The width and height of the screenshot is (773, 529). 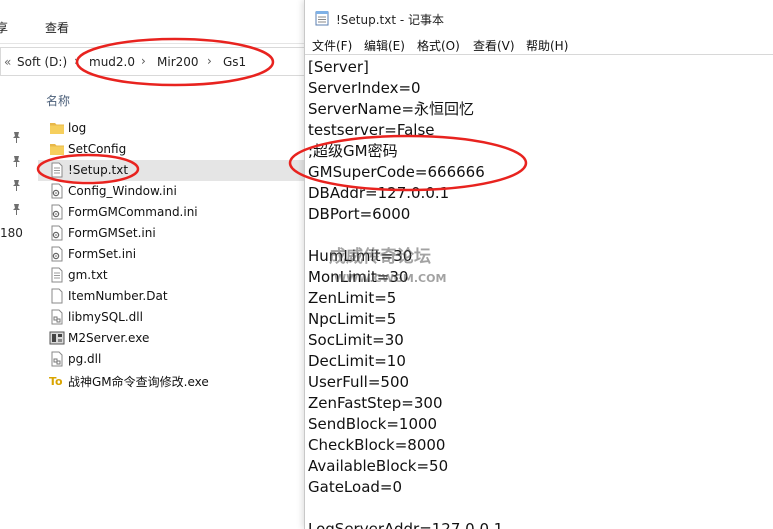 What do you see at coordinates (379, 193) in the screenshot?
I see `text-line: DBAddr=127.0.0.1` at bounding box center [379, 193].